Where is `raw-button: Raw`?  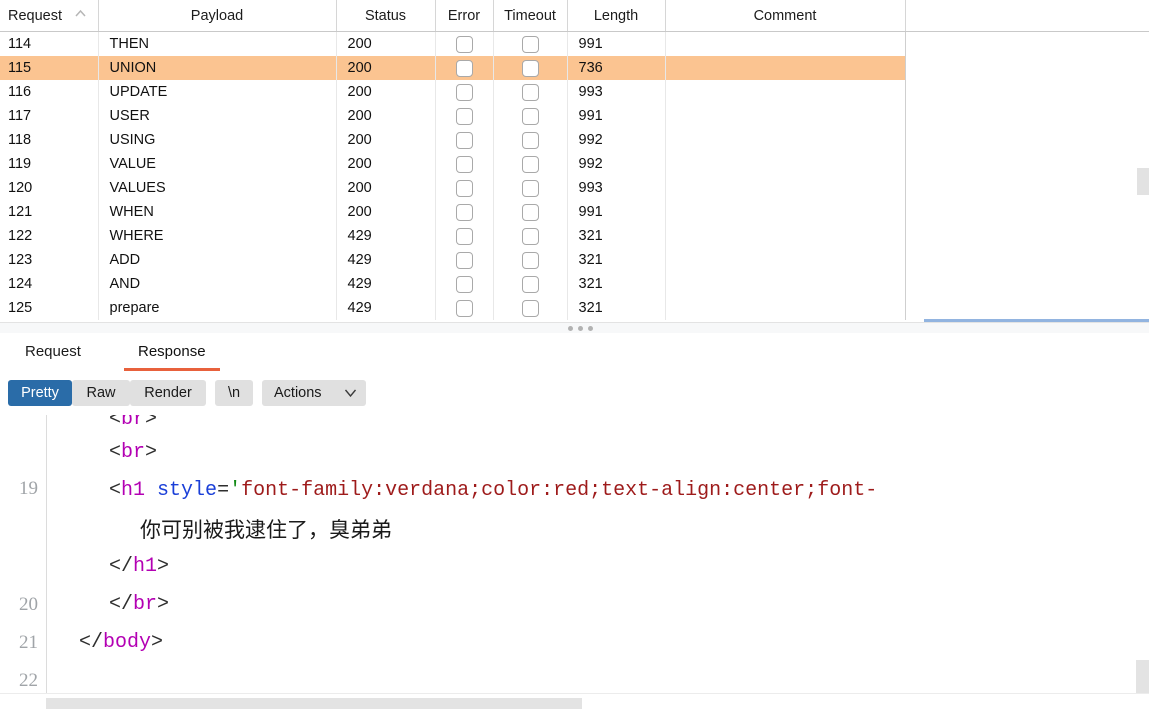 raw-button: Raw is located at coordinates (101, 393).